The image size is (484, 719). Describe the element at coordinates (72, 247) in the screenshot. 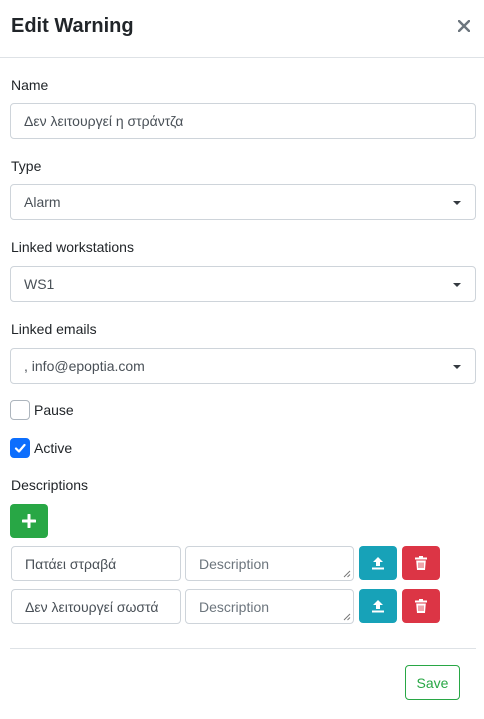

I see `workstations-label: Linked workstations` at that location.